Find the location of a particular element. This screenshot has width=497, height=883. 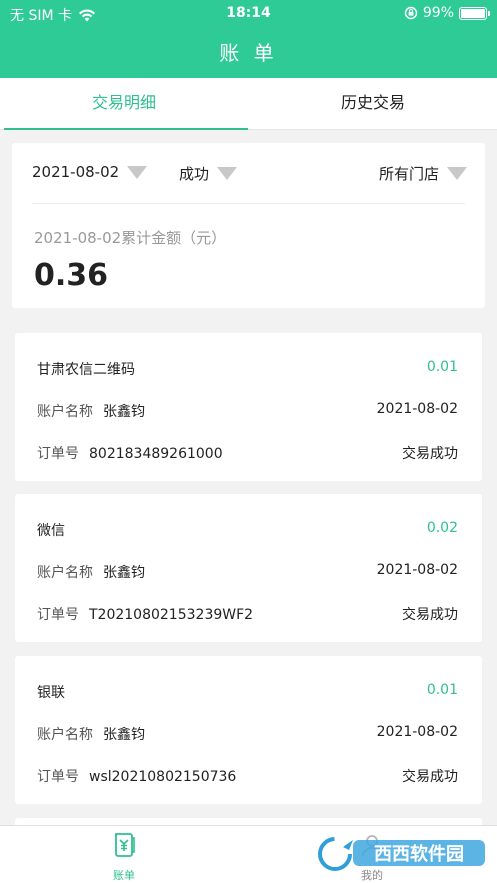

bill-icon is located at coordinates (125, 845).